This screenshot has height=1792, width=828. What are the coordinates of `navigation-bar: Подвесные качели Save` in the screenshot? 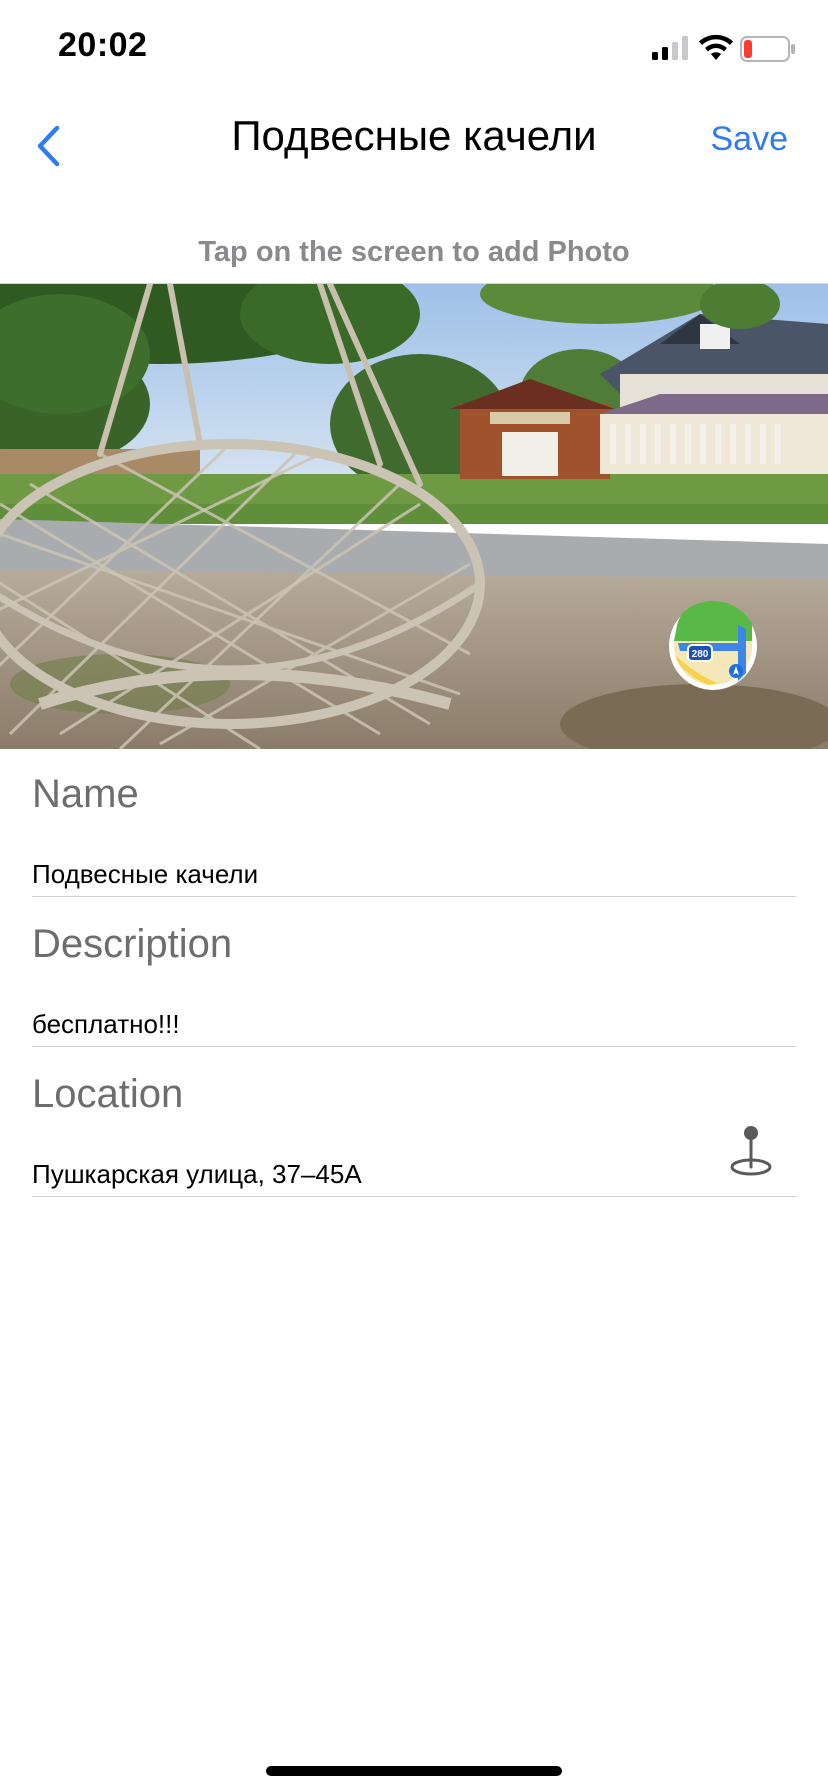 It's located at (414, 150).